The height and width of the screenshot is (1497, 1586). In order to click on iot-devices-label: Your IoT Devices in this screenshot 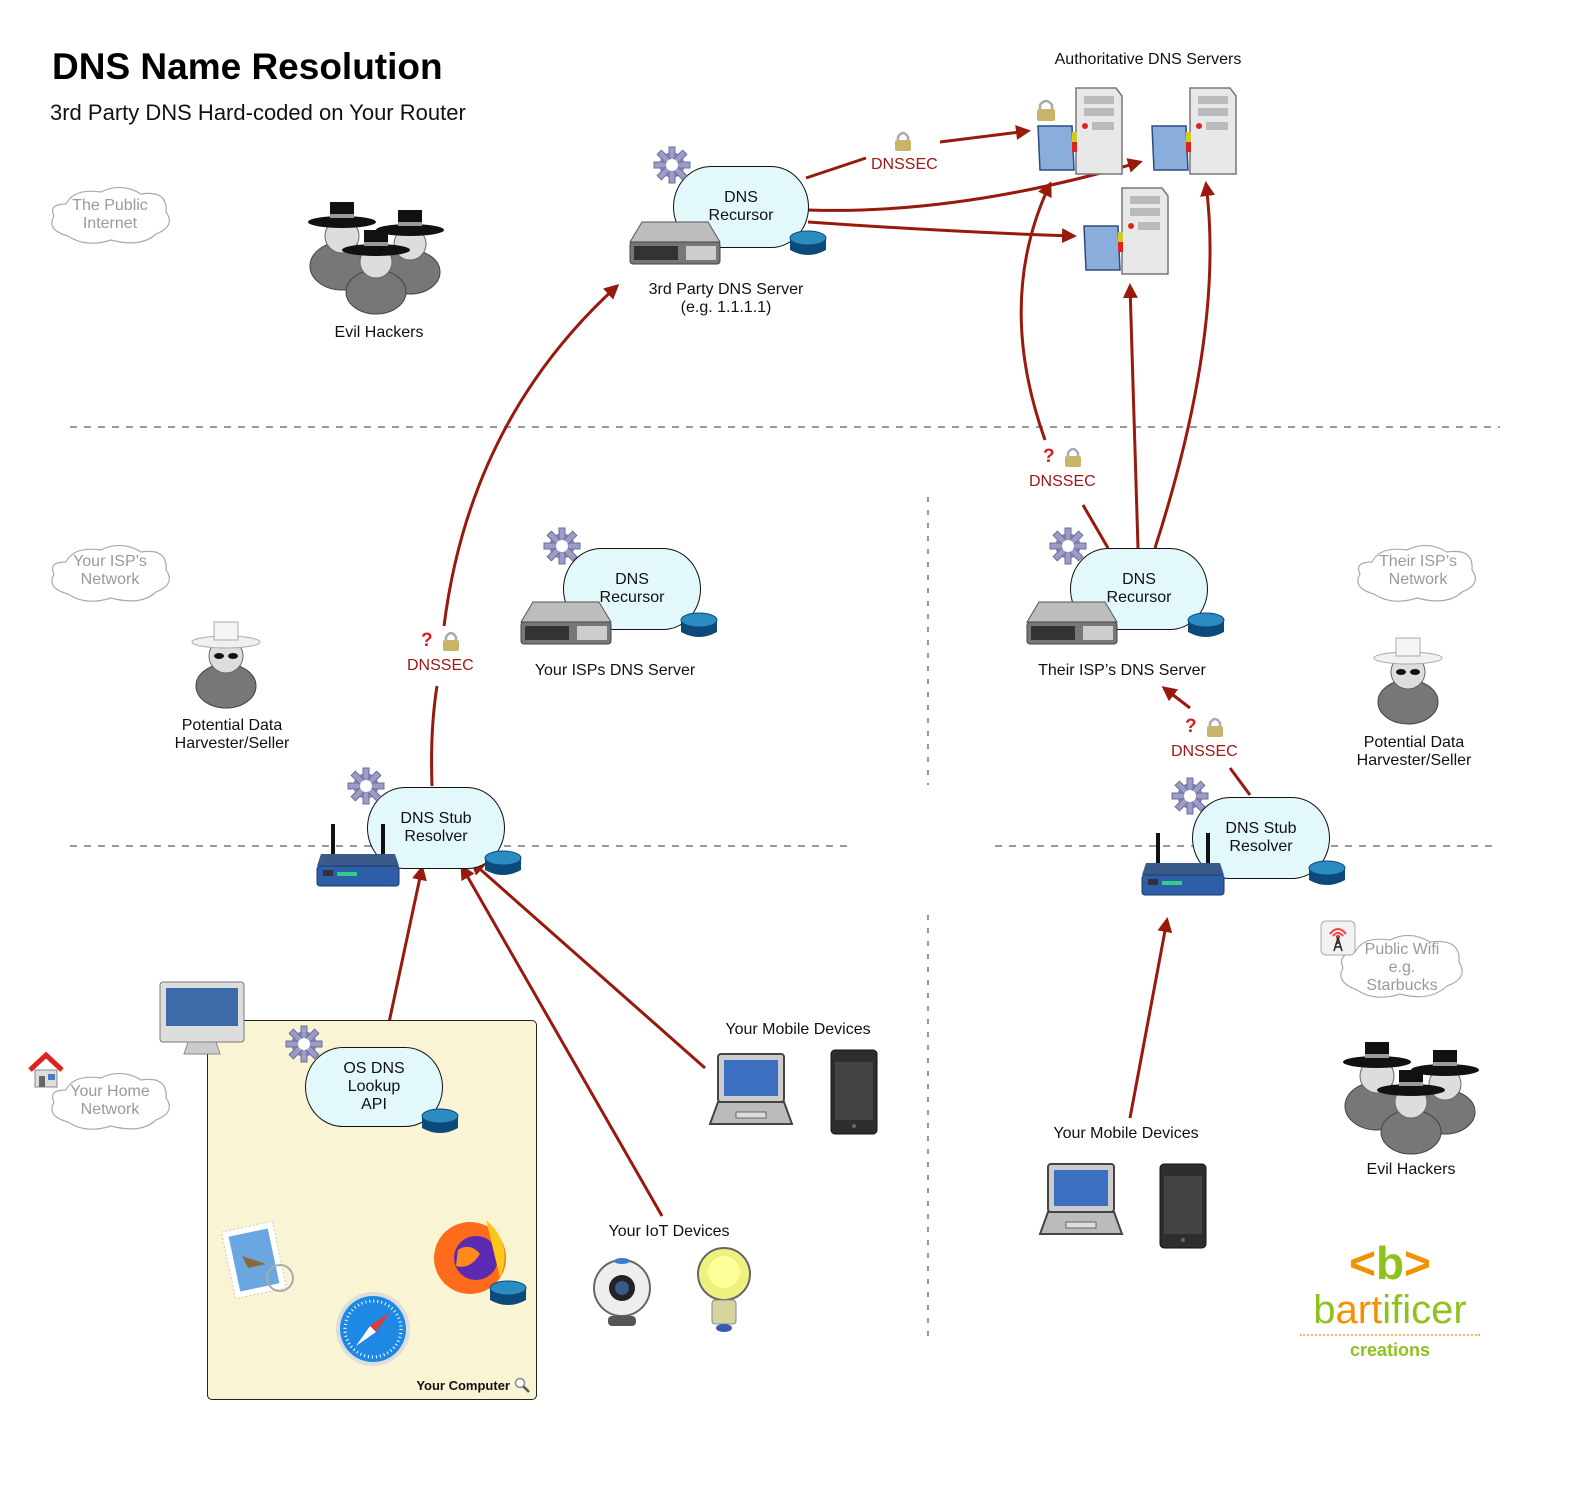, I will do `click(669, 1231)`.